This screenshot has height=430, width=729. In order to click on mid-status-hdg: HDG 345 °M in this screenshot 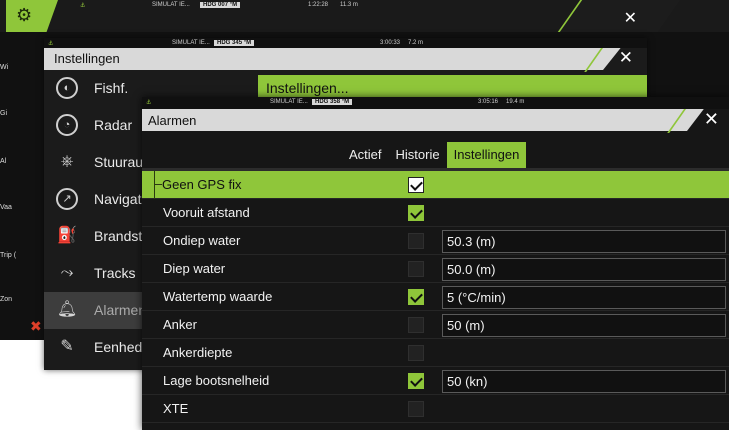, I will do `click(234, 43)`.